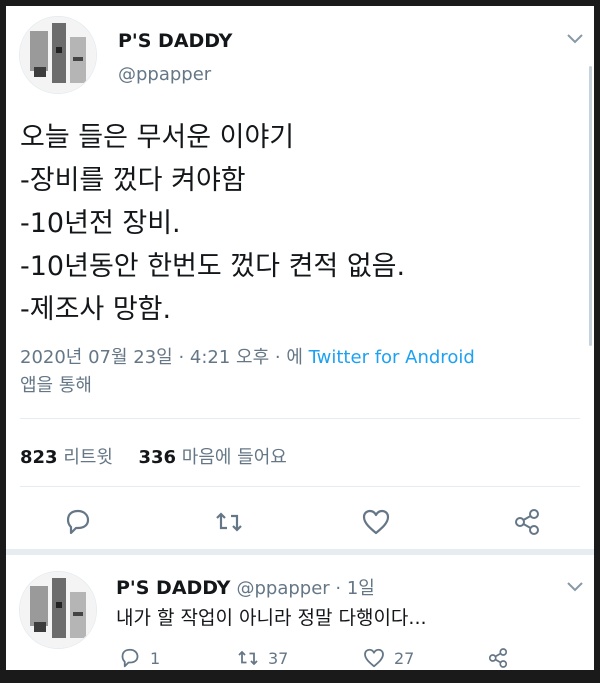  Describe the element at coordinates (305, 588) in the screenshot. I see `reply-author-handle: @ppapper · 1일` at that location.